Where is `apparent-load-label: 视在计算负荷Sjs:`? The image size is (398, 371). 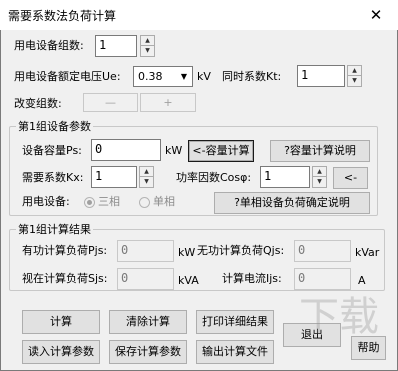 apparent-load-label: 视在计算负荷Sjs: is located at coordinates (65, 278).